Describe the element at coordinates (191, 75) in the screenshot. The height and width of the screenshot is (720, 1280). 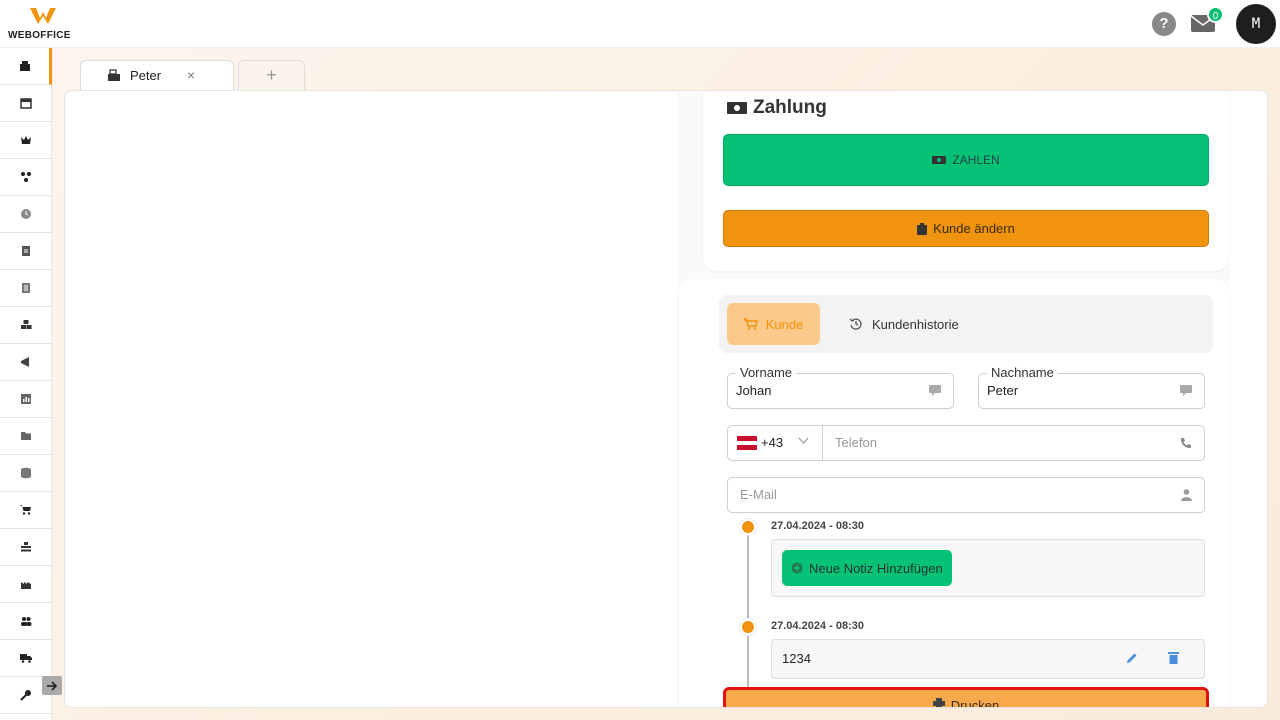
I see `tab-close-button: ×` at that location.